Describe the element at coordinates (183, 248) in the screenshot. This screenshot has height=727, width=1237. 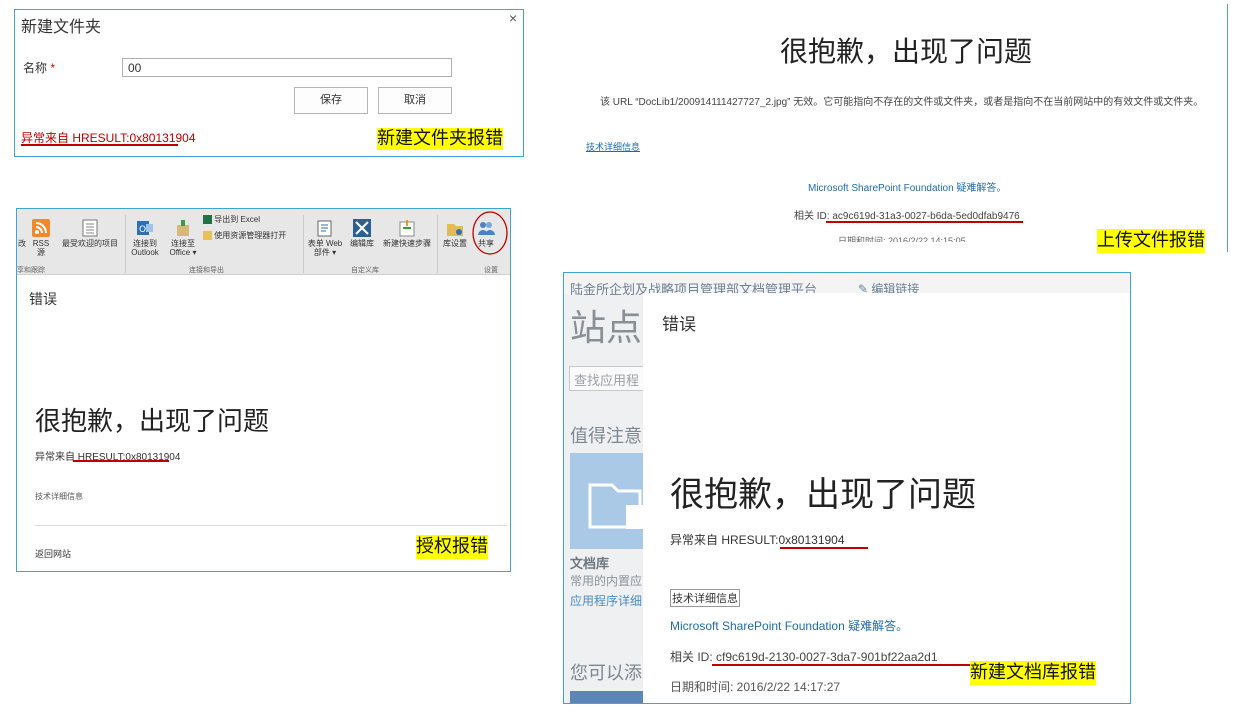
I see `ribbon-label: 连接至 Office ▾` at that location.